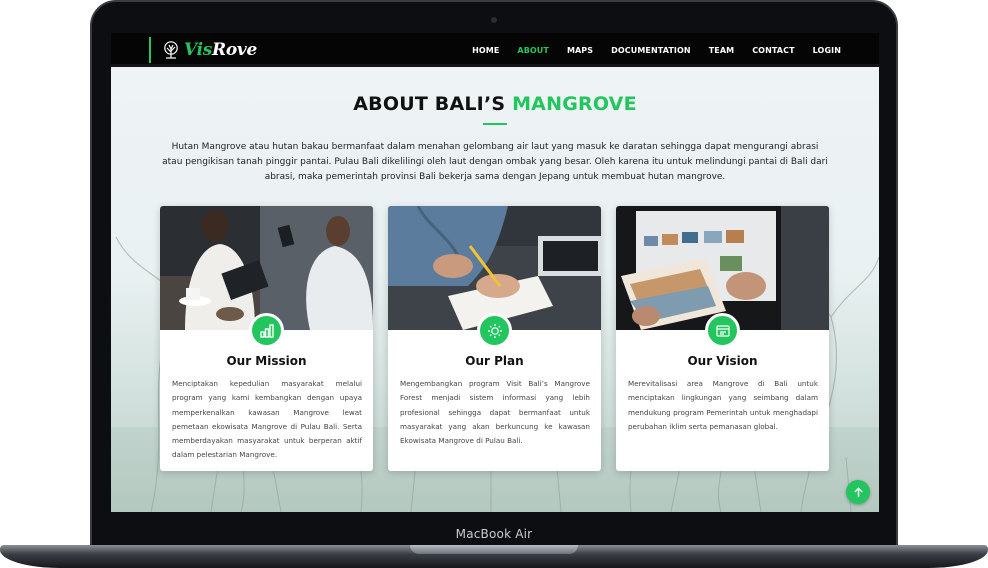  What do you see at coordinates (494, 20) in the screenshot?
I see `webcam-icon` at bounding box center [494, 20].